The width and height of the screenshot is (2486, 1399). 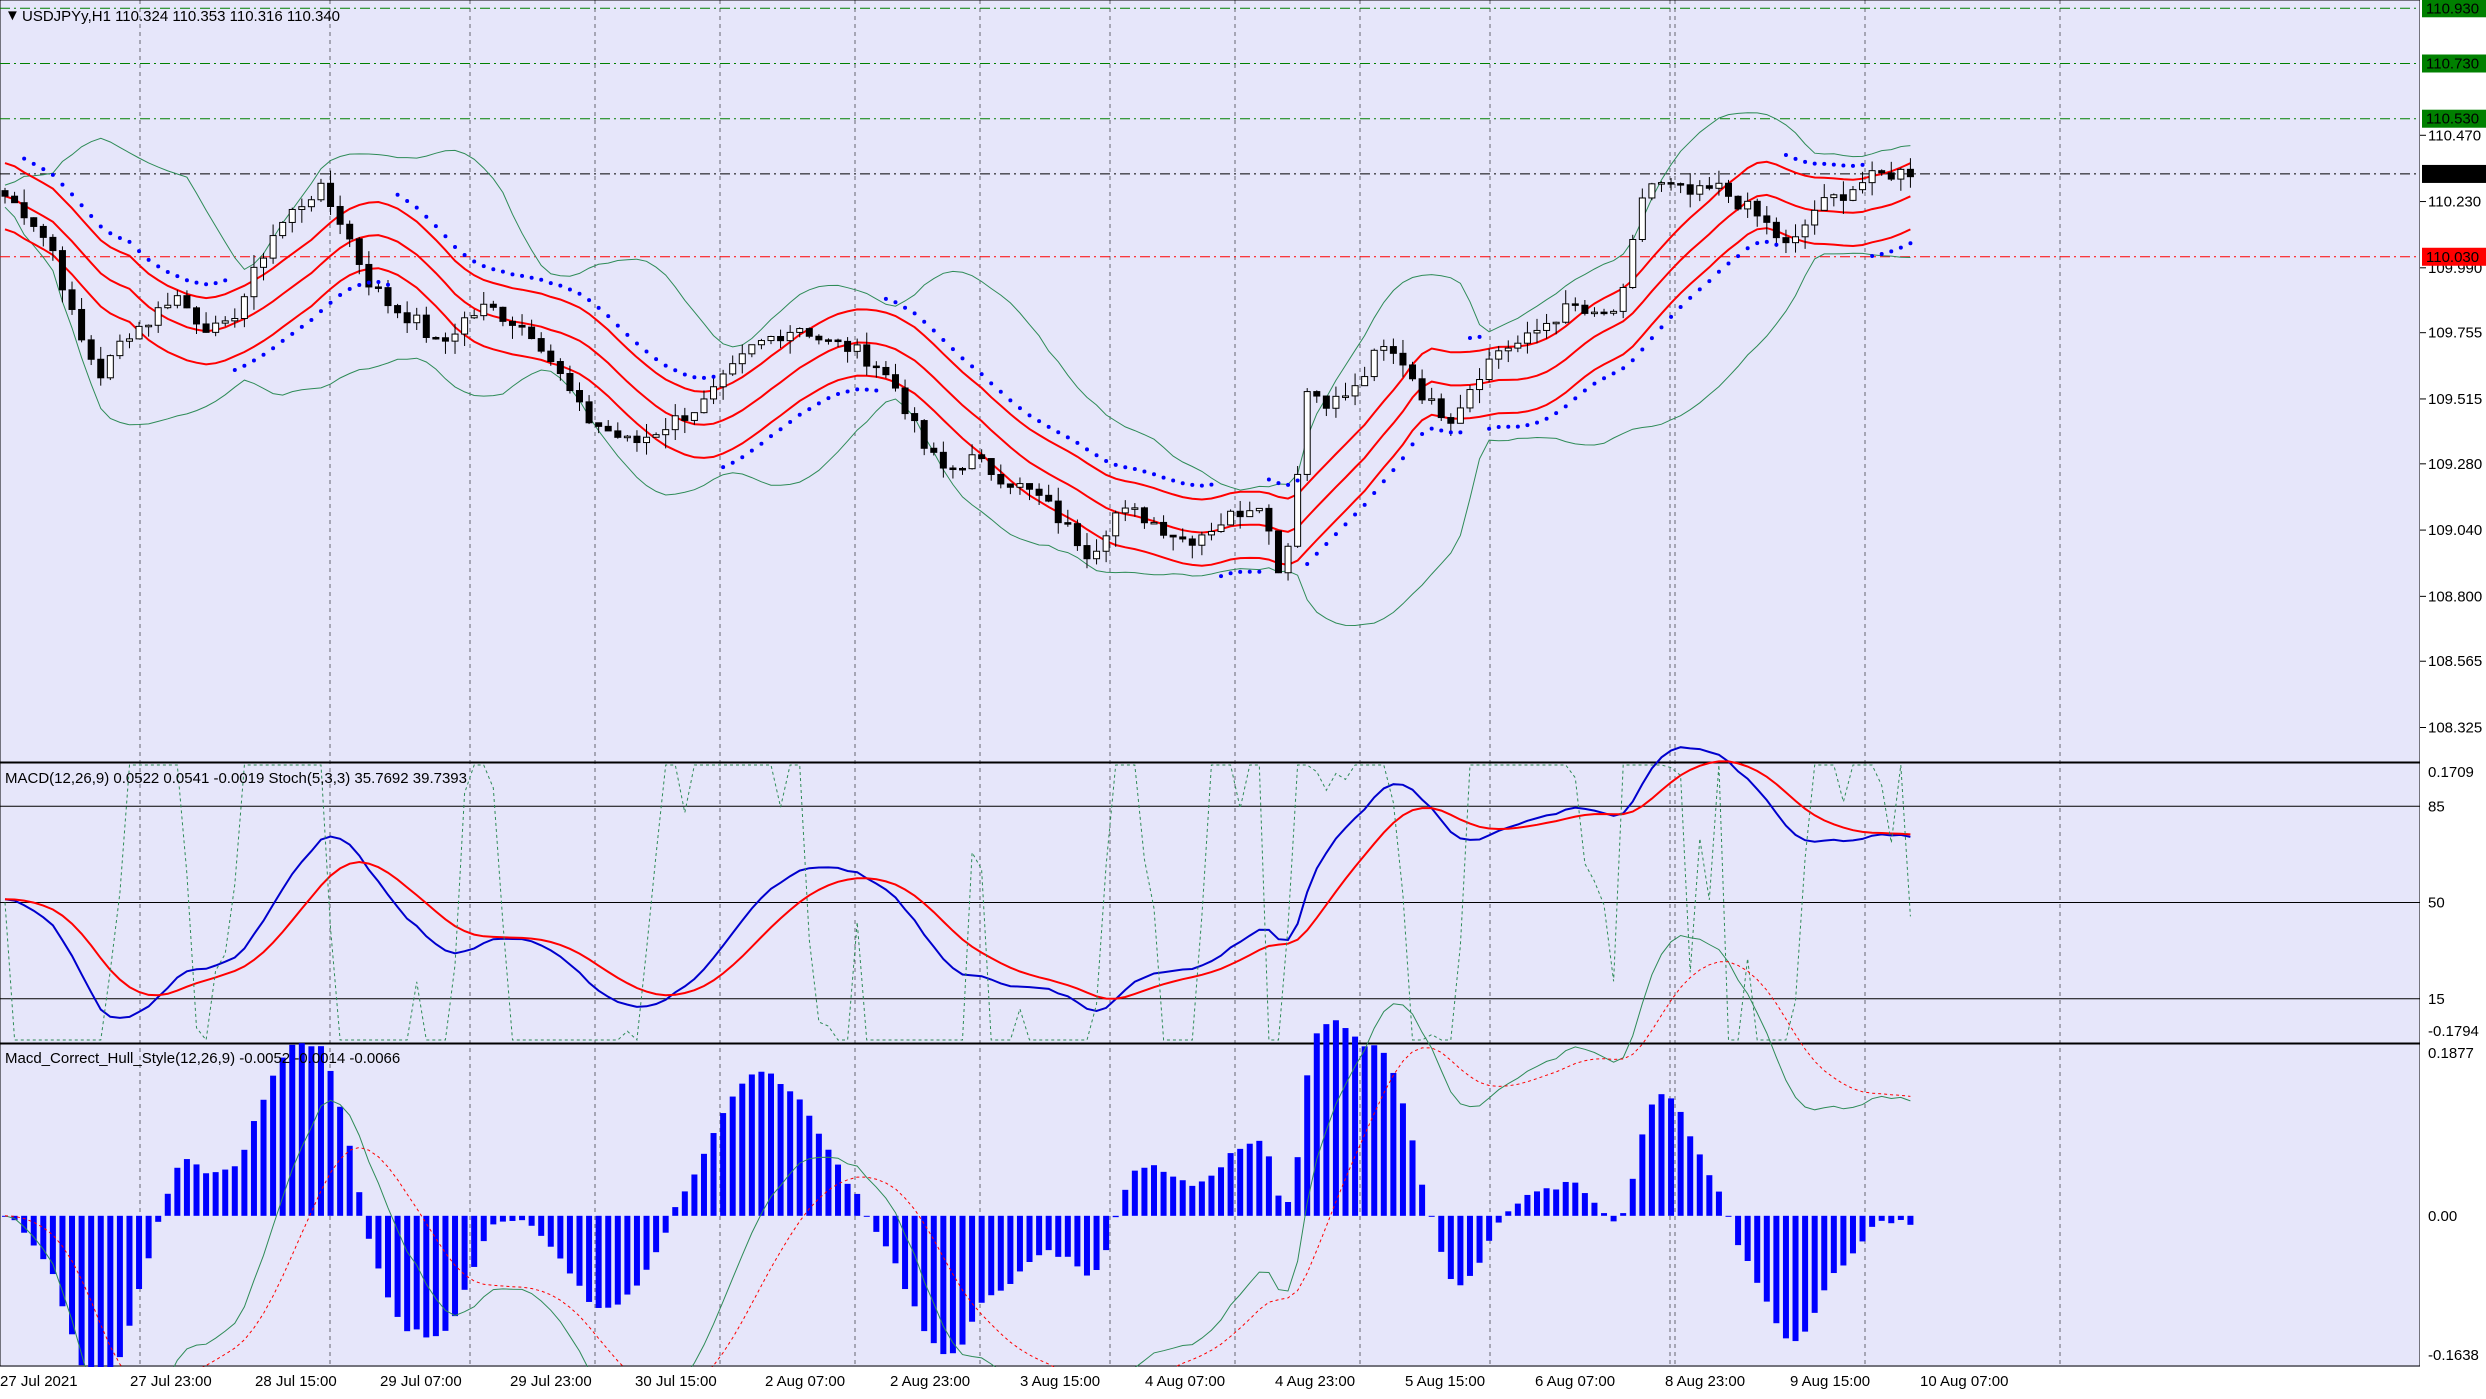 What do you see at coordinates (296, 1381) in the screenshot?
I see `time-tick-label: 28 Jul 15:00` at bounding box center [296, 1381].